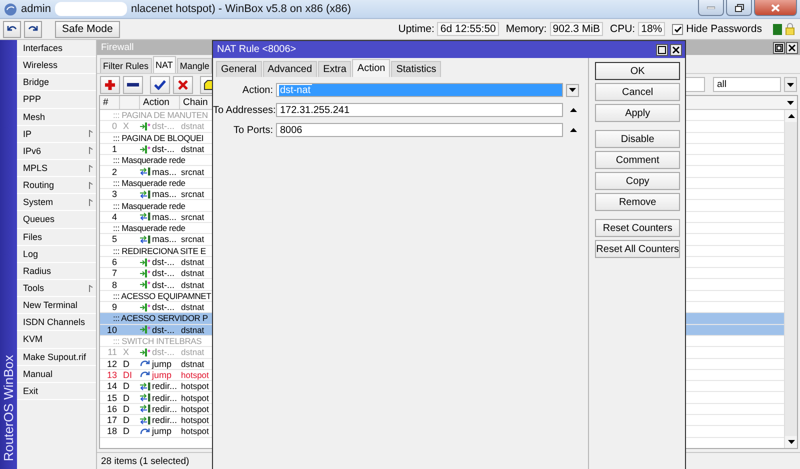 Image resolution: width=800 pixels, height=469 pixels. What do you see at coordinates (145, 307) in the screenshot?
I see `arrow-bar-icon` at bounding box center [145, 307].